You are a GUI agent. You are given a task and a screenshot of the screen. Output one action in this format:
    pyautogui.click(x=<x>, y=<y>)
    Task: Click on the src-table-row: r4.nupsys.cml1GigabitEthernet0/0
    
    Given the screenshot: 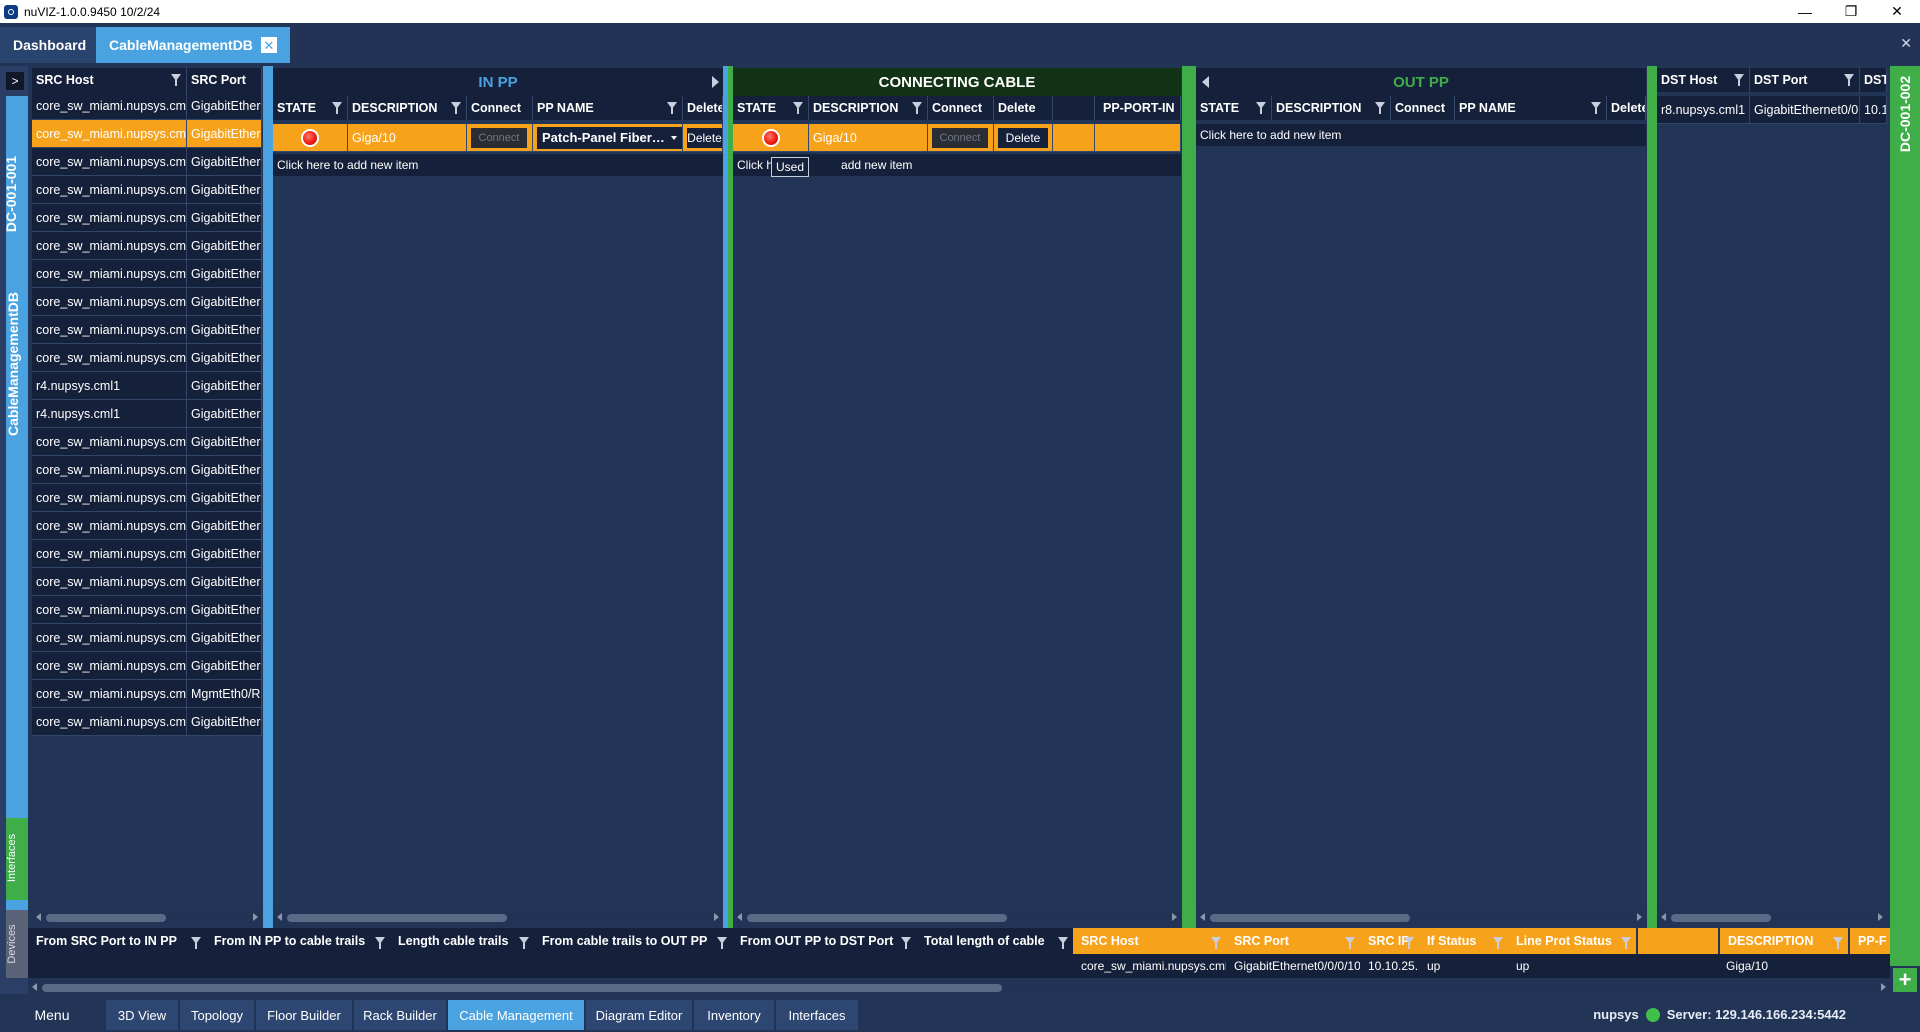 What is the action you would take?
    pyautogui.click(x=147, y=386)
    